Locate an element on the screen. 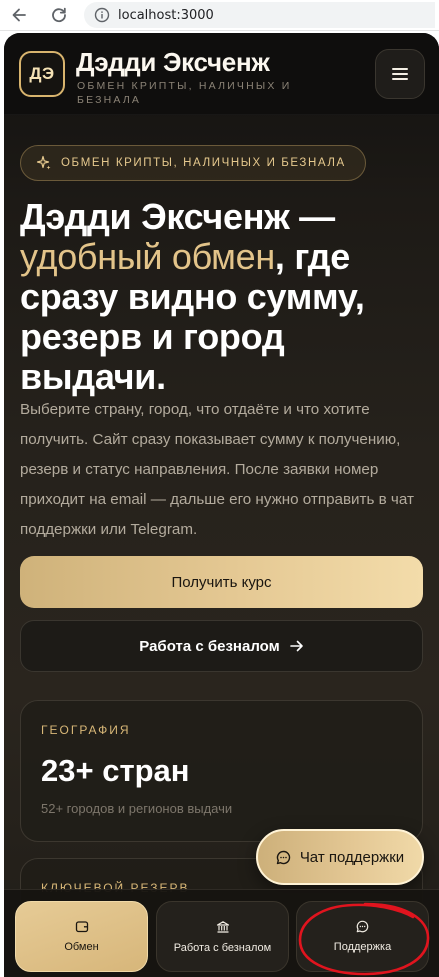 This screenshot has width=439, height=977. hero-title-part1: Дэдди Эксченж — is located at coordinates (177, 216).